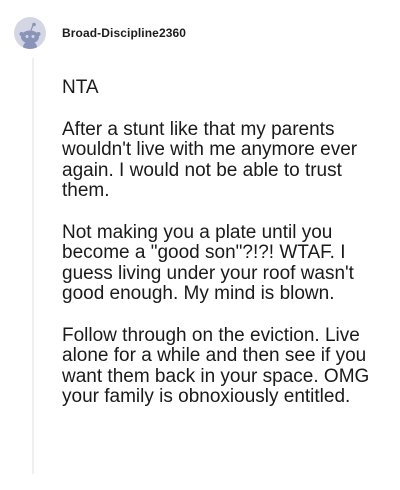 The width and height of the screenshot is (400, 490). Describe the element at coordinates (124, 33) in the screenshot. I see `comment-author: Broad-Discipline2360` at that location.